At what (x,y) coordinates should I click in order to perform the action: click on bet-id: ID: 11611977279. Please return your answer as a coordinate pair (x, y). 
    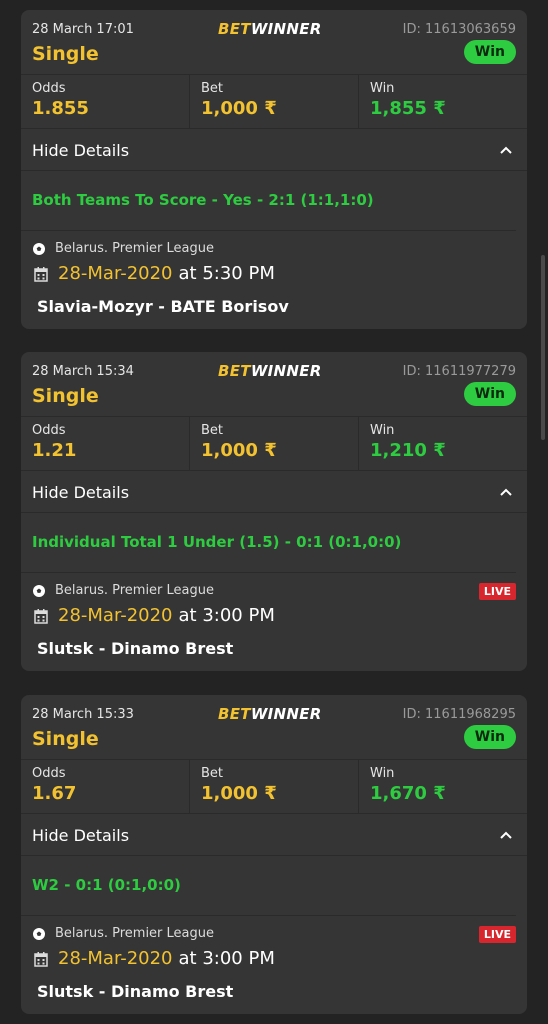
    Looking at the image, I should click on (459, 371).